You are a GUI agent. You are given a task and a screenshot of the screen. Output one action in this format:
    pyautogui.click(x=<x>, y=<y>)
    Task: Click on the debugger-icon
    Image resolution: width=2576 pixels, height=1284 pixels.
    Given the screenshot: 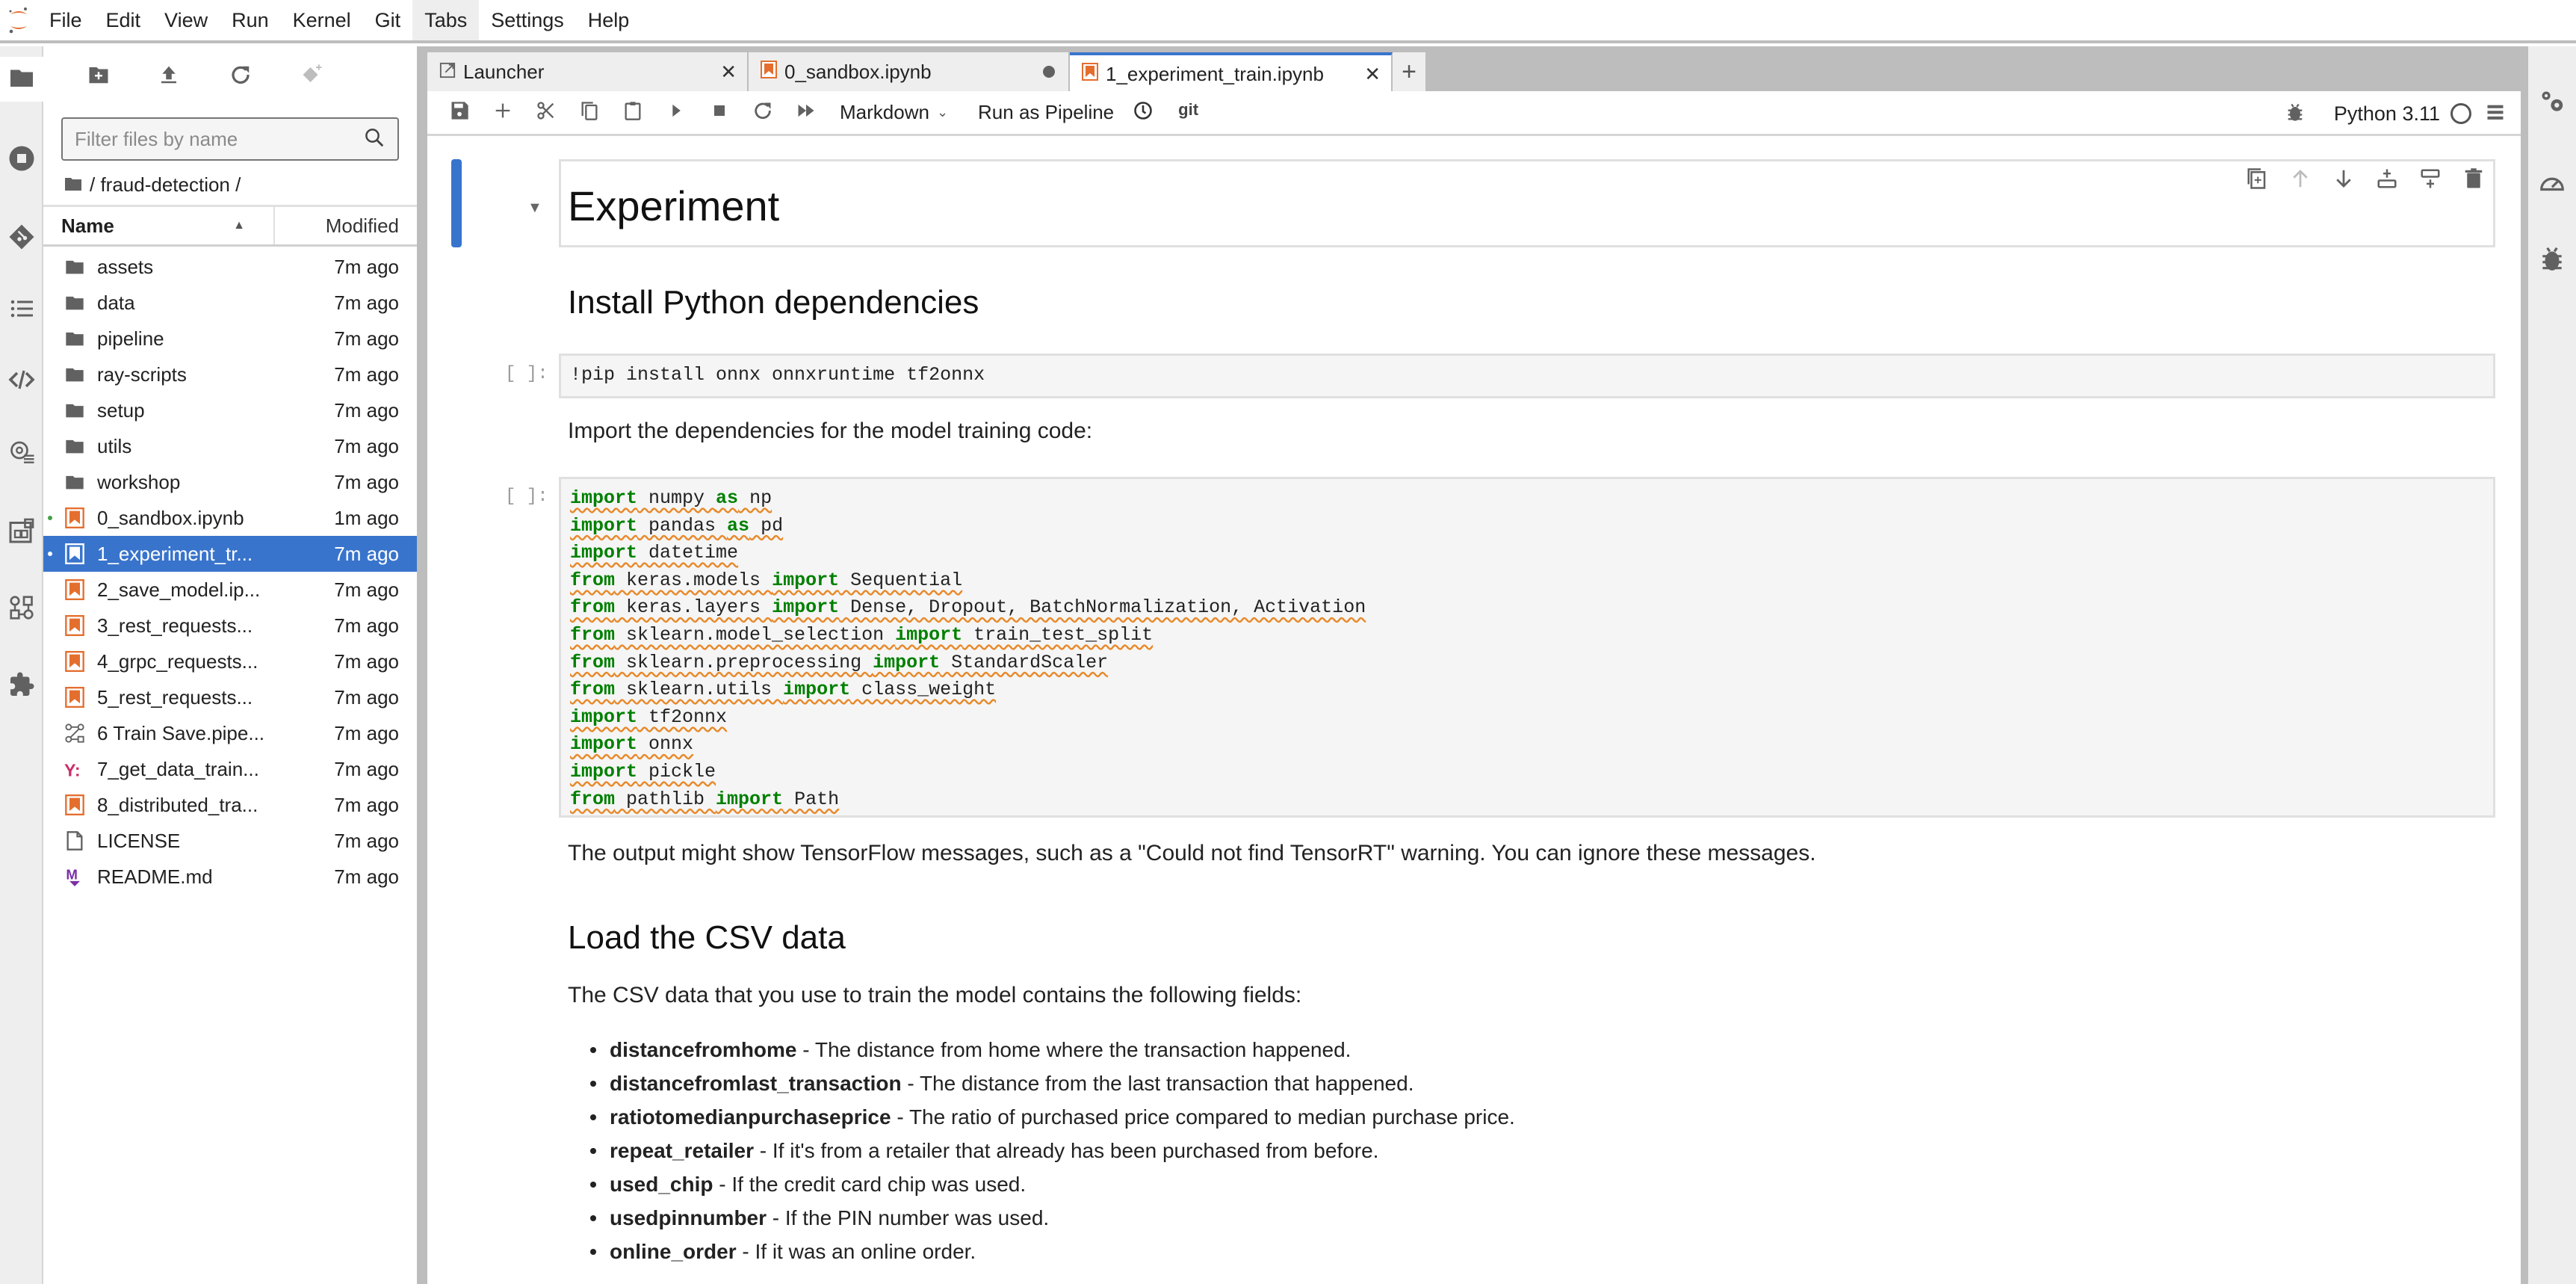 What is the action you would take?
    pyautogui.click(x=2295, y=114)
    